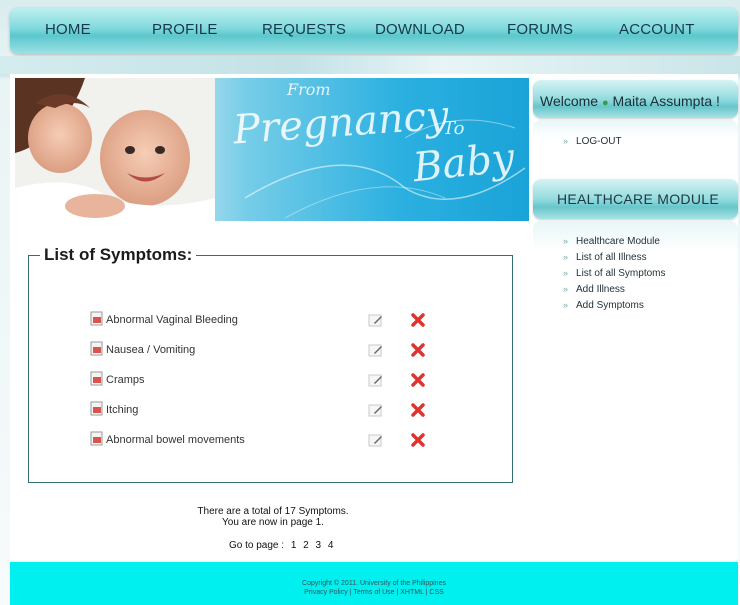  I want to click on page-link-4: 4, so click(331, 545).